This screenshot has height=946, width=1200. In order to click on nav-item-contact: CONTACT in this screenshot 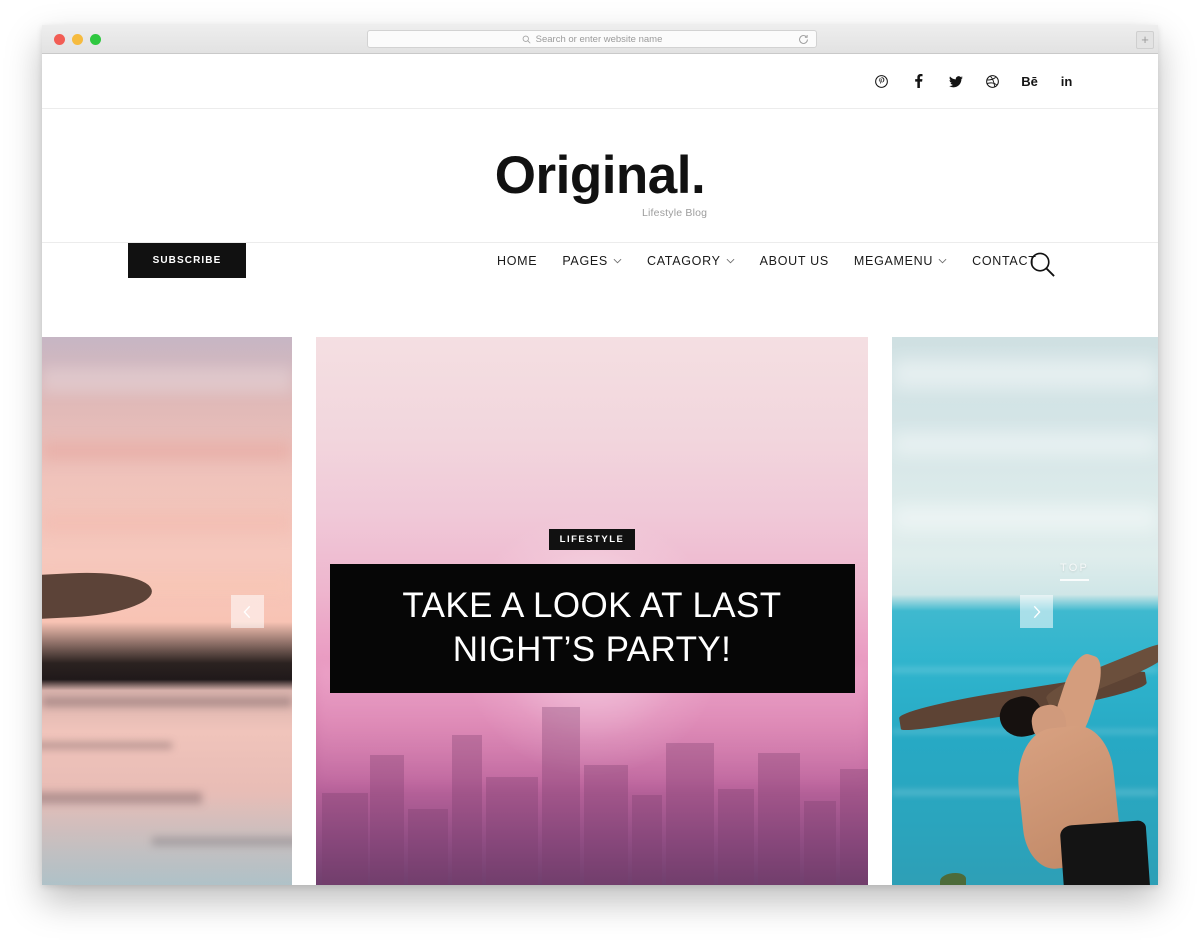, I will do `click(1004, 261)`.